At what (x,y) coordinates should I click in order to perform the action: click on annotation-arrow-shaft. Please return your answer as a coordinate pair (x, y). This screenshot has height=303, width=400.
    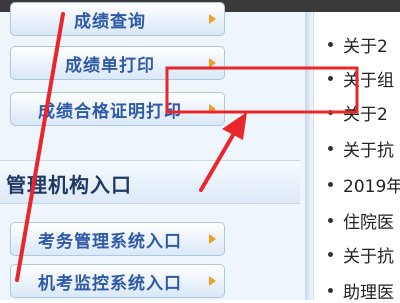
    Looking at the image, I should click on (217, 162).